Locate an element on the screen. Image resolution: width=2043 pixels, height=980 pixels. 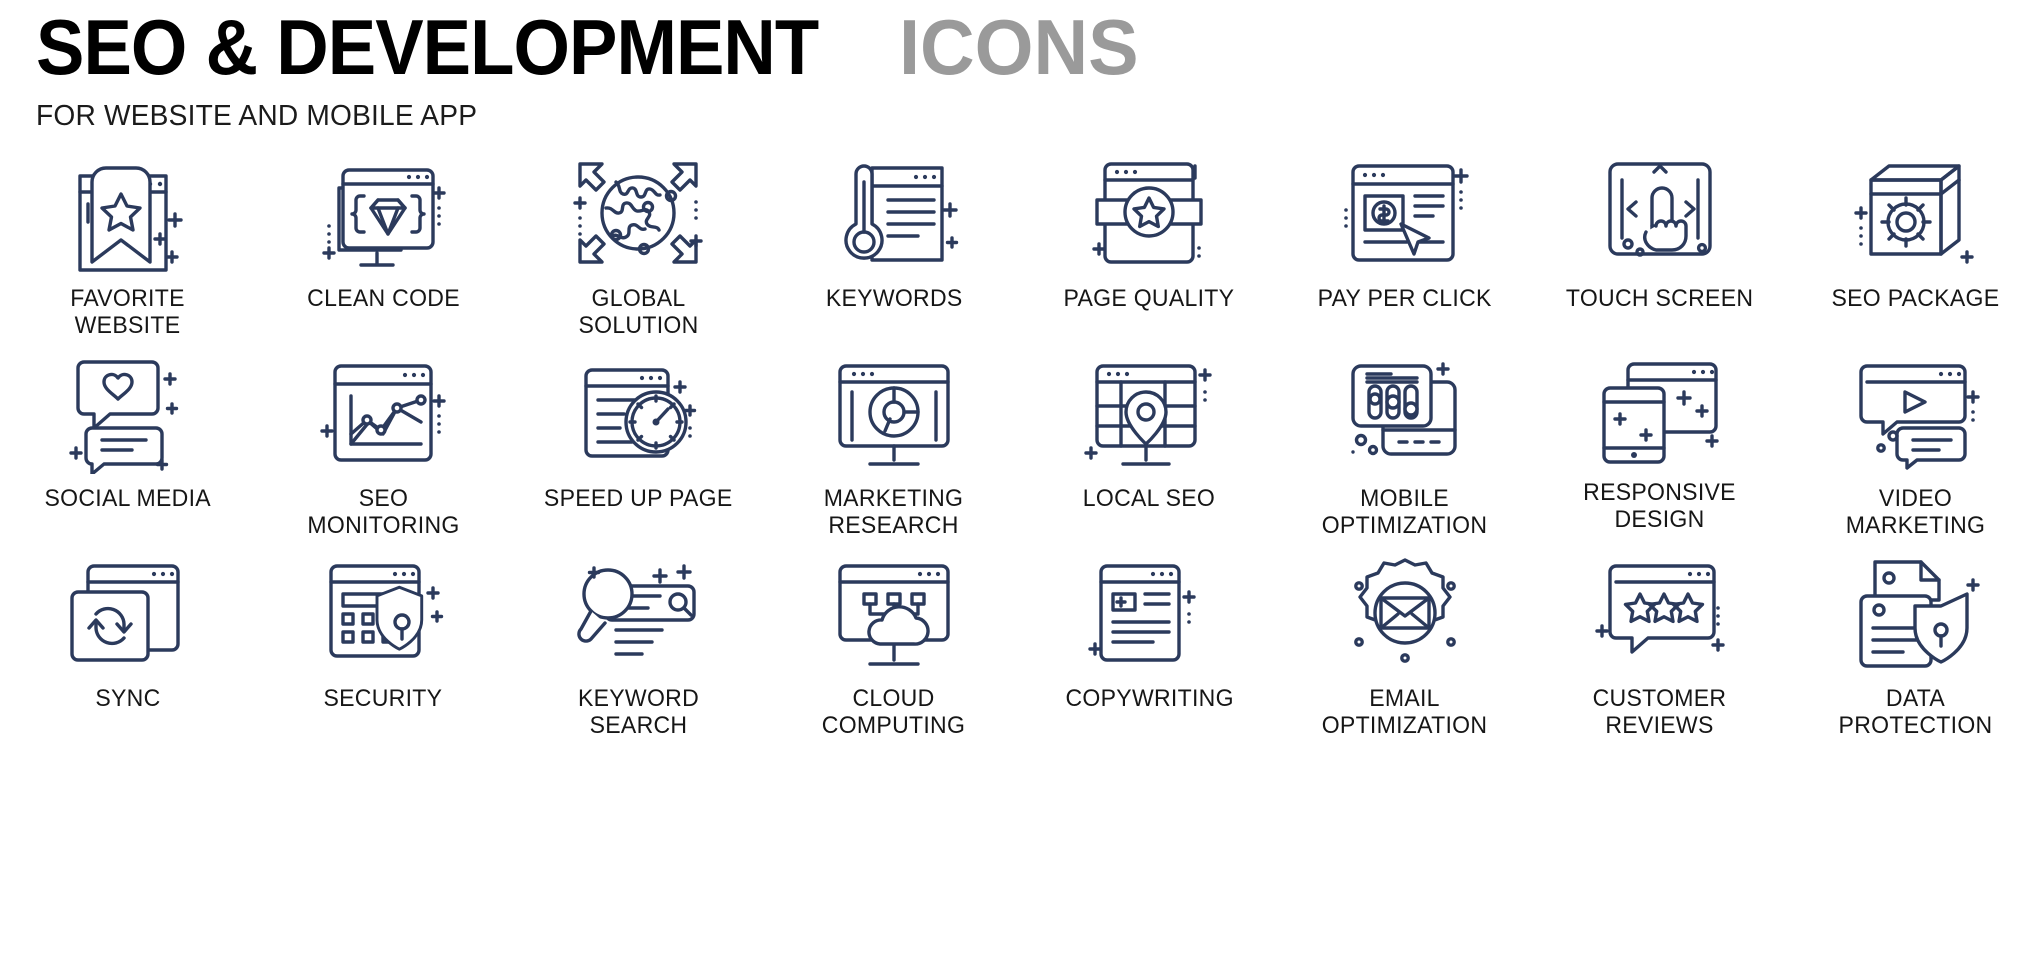
icon-cell-customer-reviews: CUSTOMER REVIEWS is located at coordinates (1659, 648).